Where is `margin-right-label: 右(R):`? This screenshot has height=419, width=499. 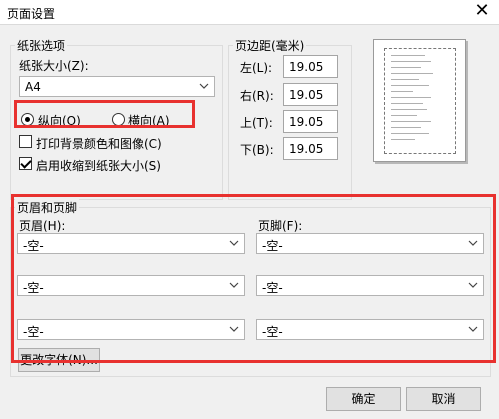
margin-right-label: 右(R): is located at coordinates (257, 96).